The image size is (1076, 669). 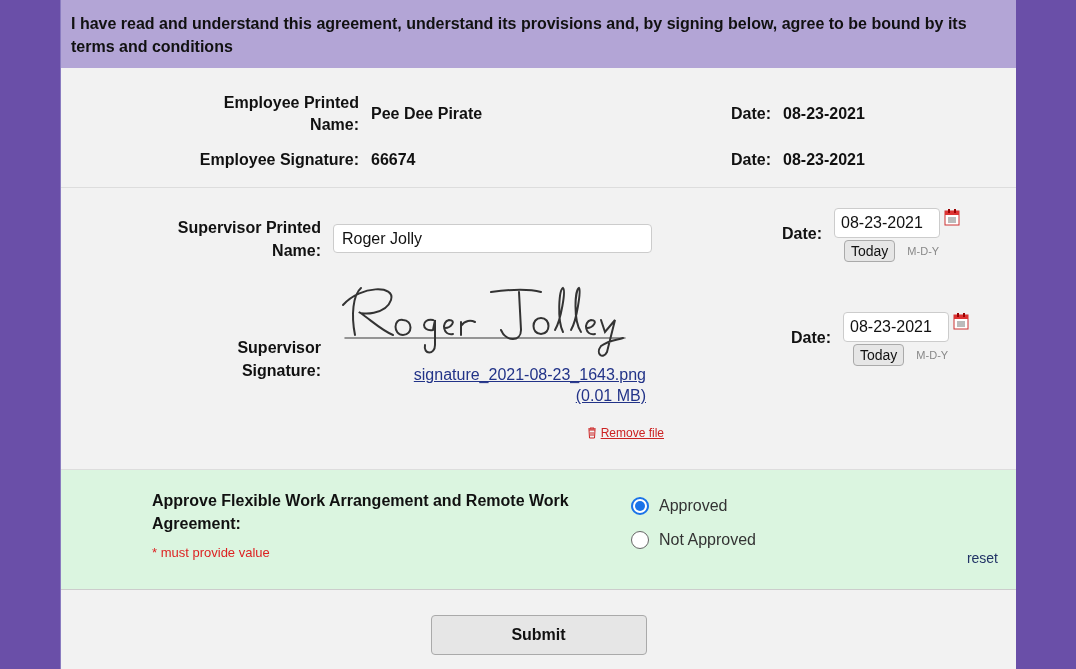 I want to click on field-label: Supervisor Signature:, so click(x=278, y=359).